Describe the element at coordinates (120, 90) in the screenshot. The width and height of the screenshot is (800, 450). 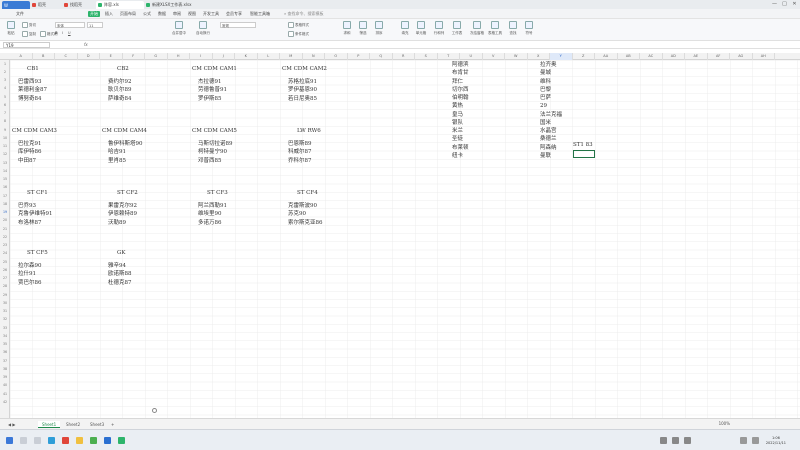
I see `player-cell: 耿贝尔89` at that location.